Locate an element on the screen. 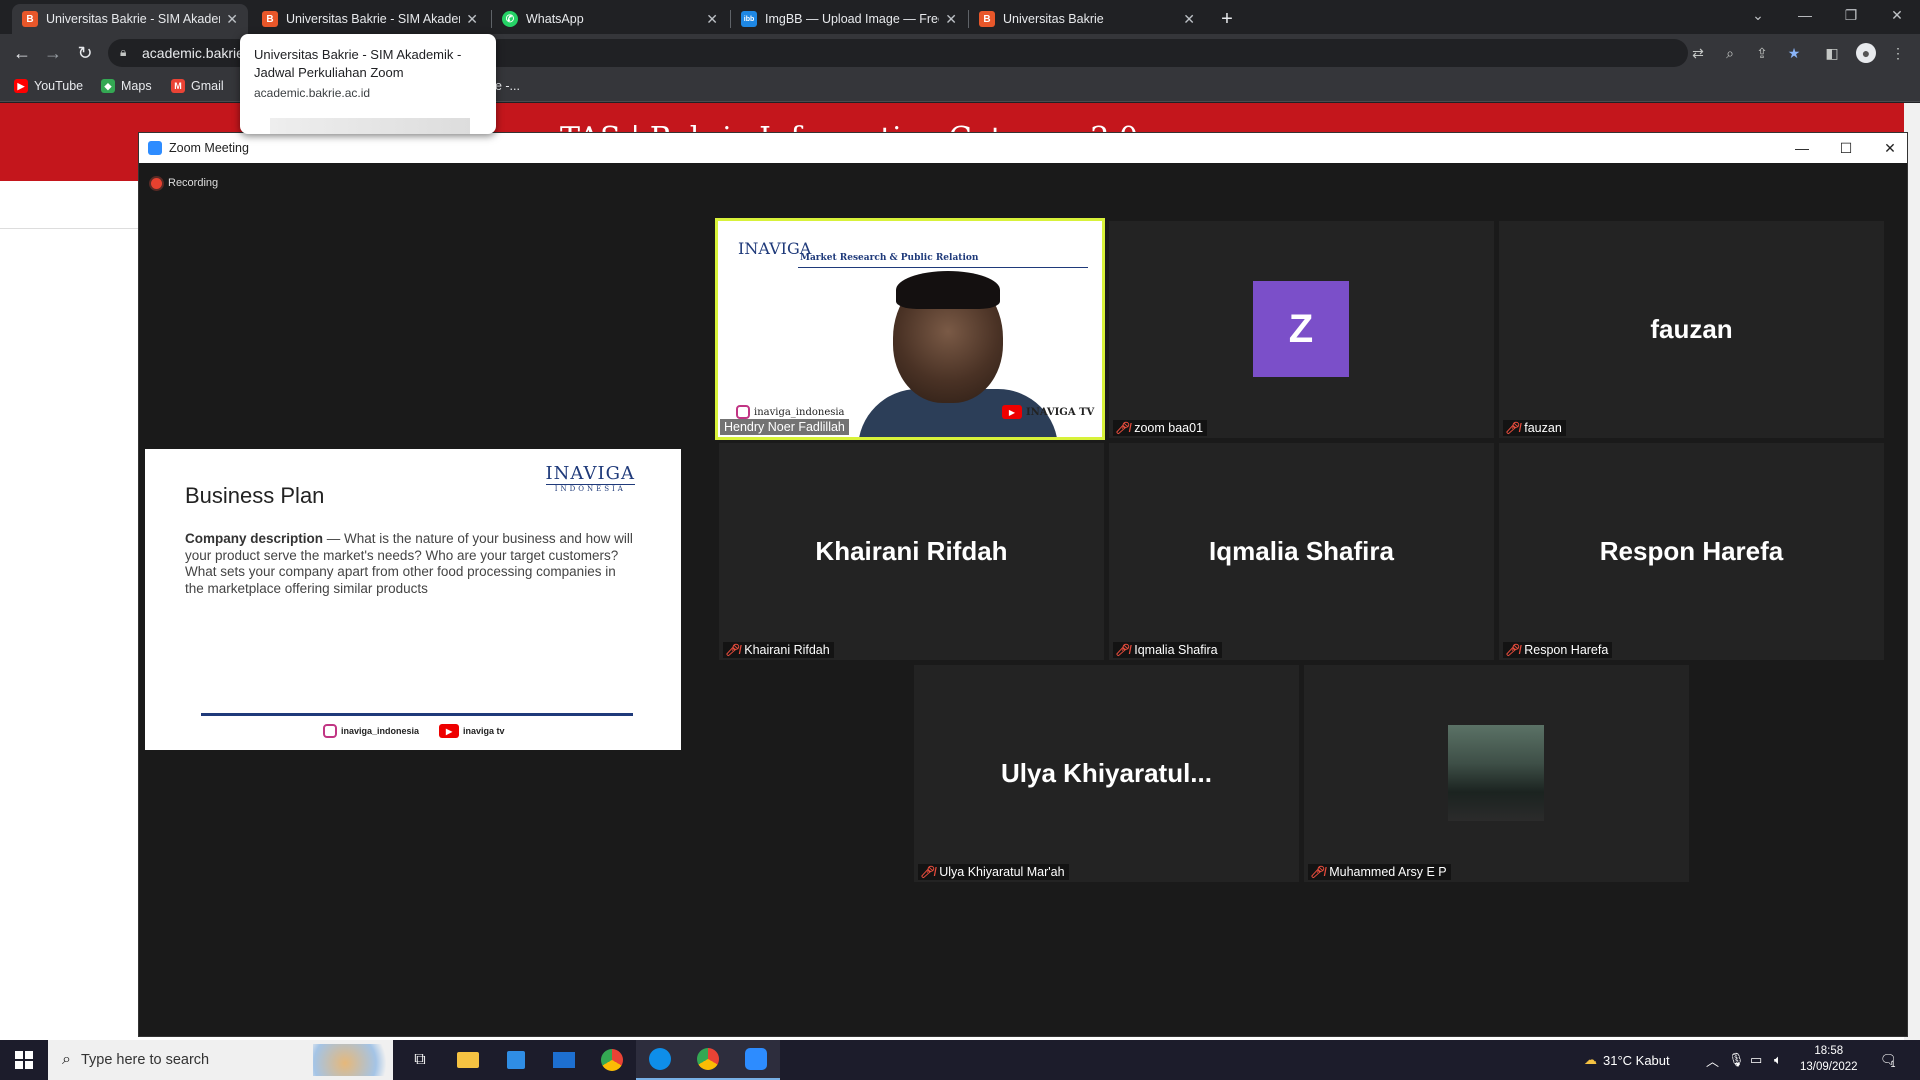  bookmark-label: YouTube is located at coordinates (59, 86).